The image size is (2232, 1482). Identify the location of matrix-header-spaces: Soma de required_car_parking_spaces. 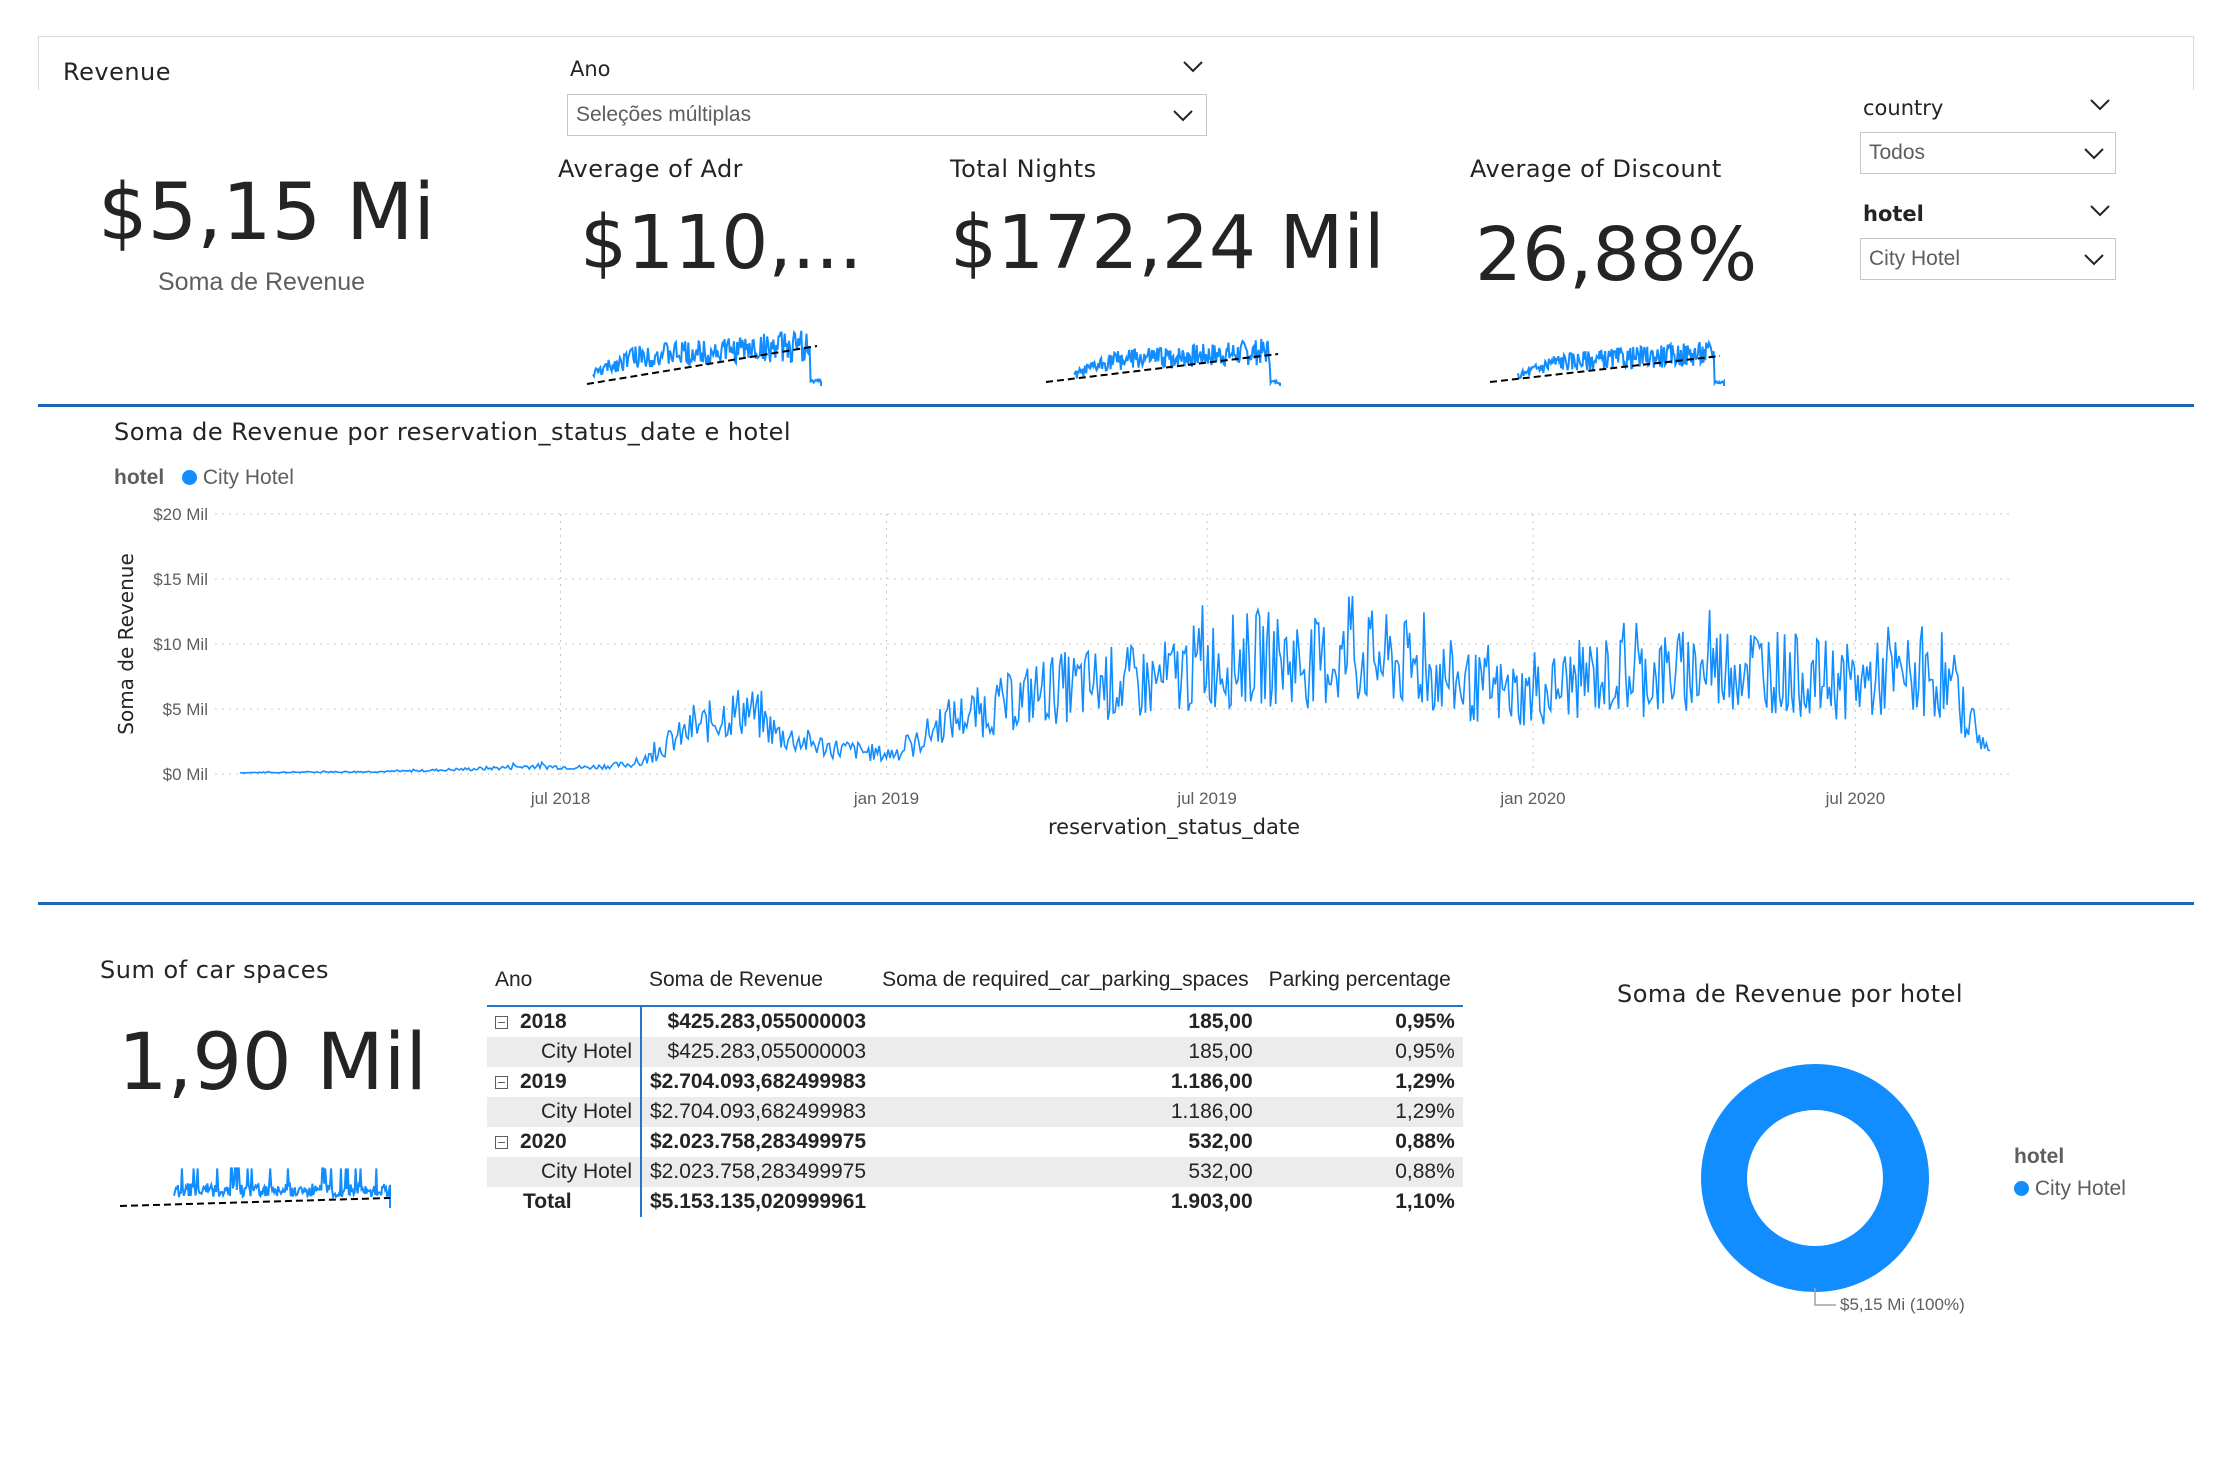
(1067, 980).